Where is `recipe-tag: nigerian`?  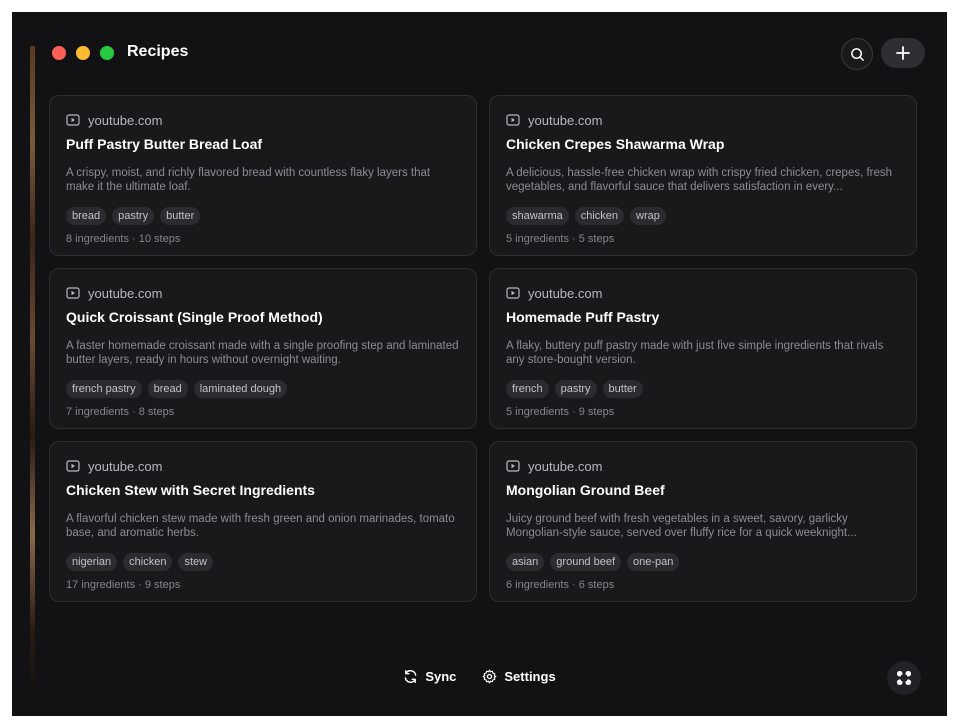
recipe-tag: nigerian is located at coordinates (92, 562).